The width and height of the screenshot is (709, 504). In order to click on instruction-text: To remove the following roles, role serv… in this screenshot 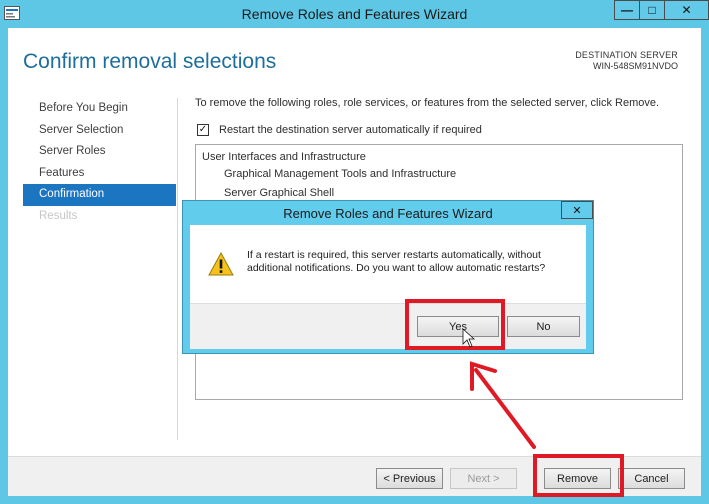, I will do `click(427, 103)`.